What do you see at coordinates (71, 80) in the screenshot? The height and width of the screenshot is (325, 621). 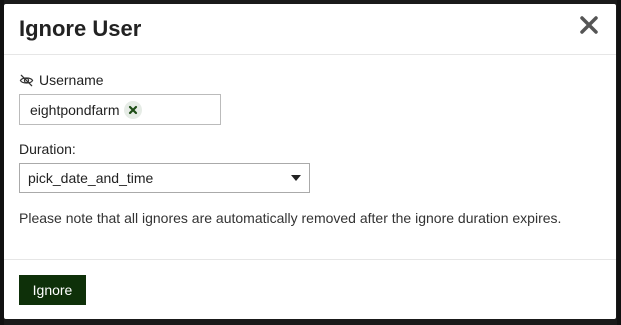 I see `username-label-text: Username` at bounding box center [71, 80].